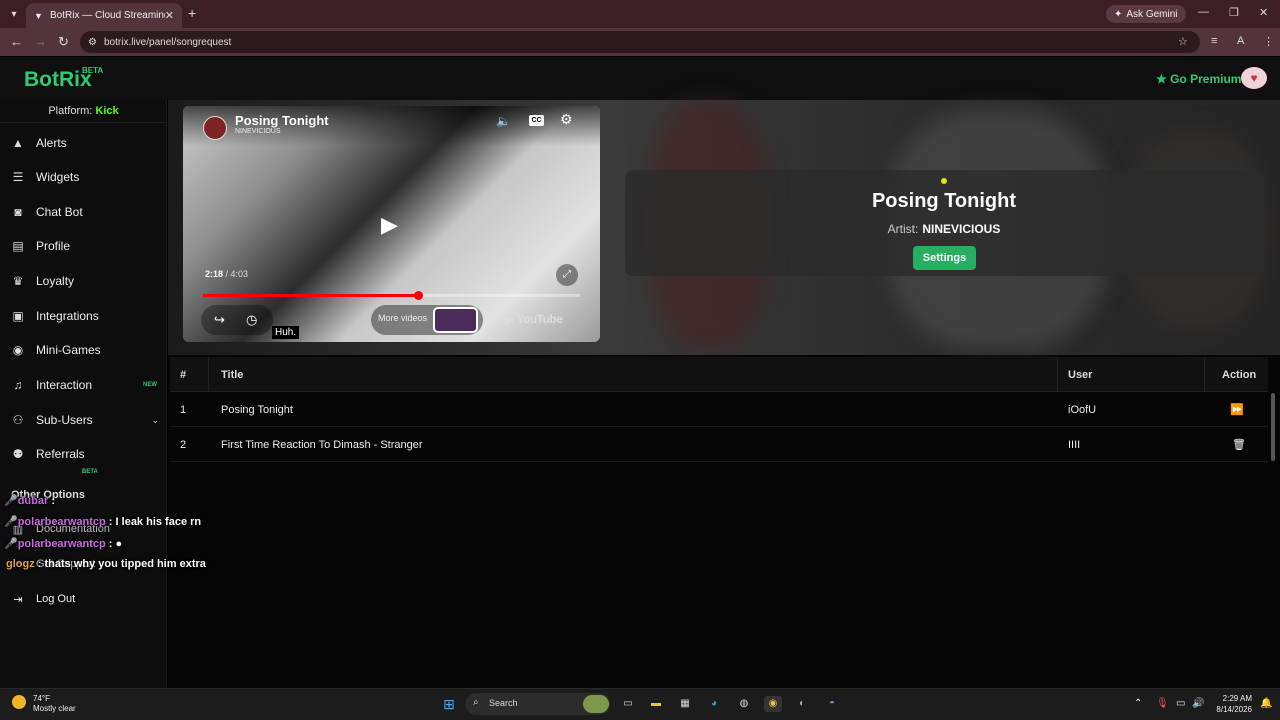 The width and height of the screenshot is (1280, 720). What do you see at coordinates (1254, 78) in the screenshot?
I see `user-avatar: ♥` at bounding box center [1254, 78].